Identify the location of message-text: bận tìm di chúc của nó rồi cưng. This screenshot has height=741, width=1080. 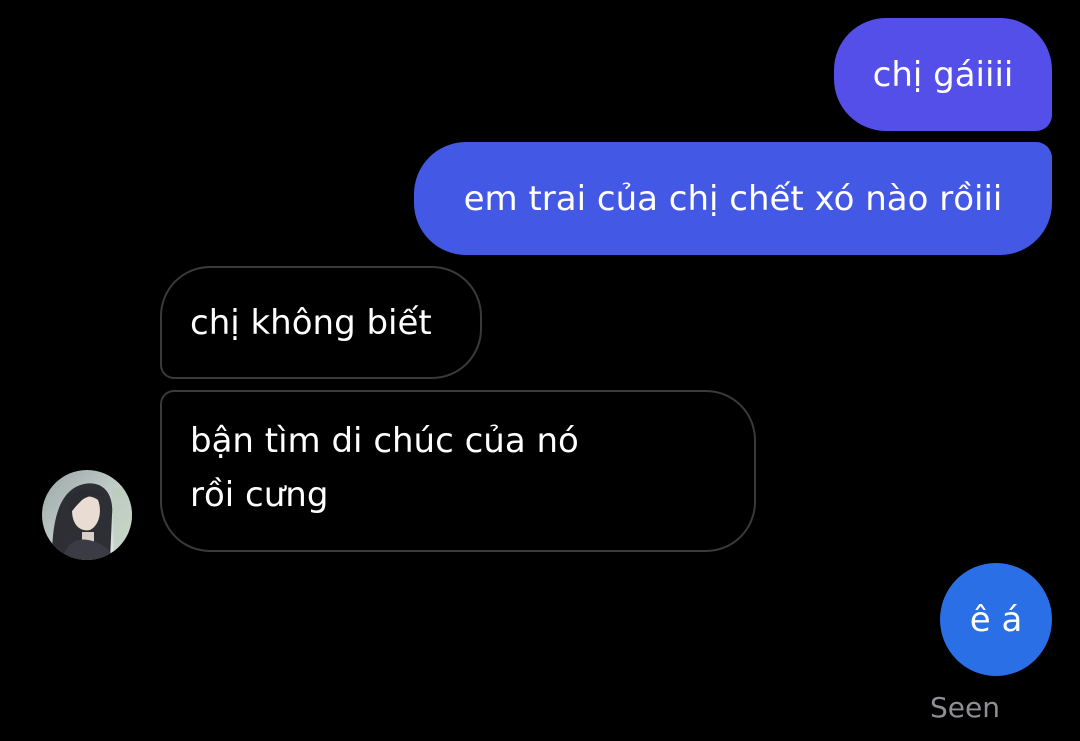
(384, 468).